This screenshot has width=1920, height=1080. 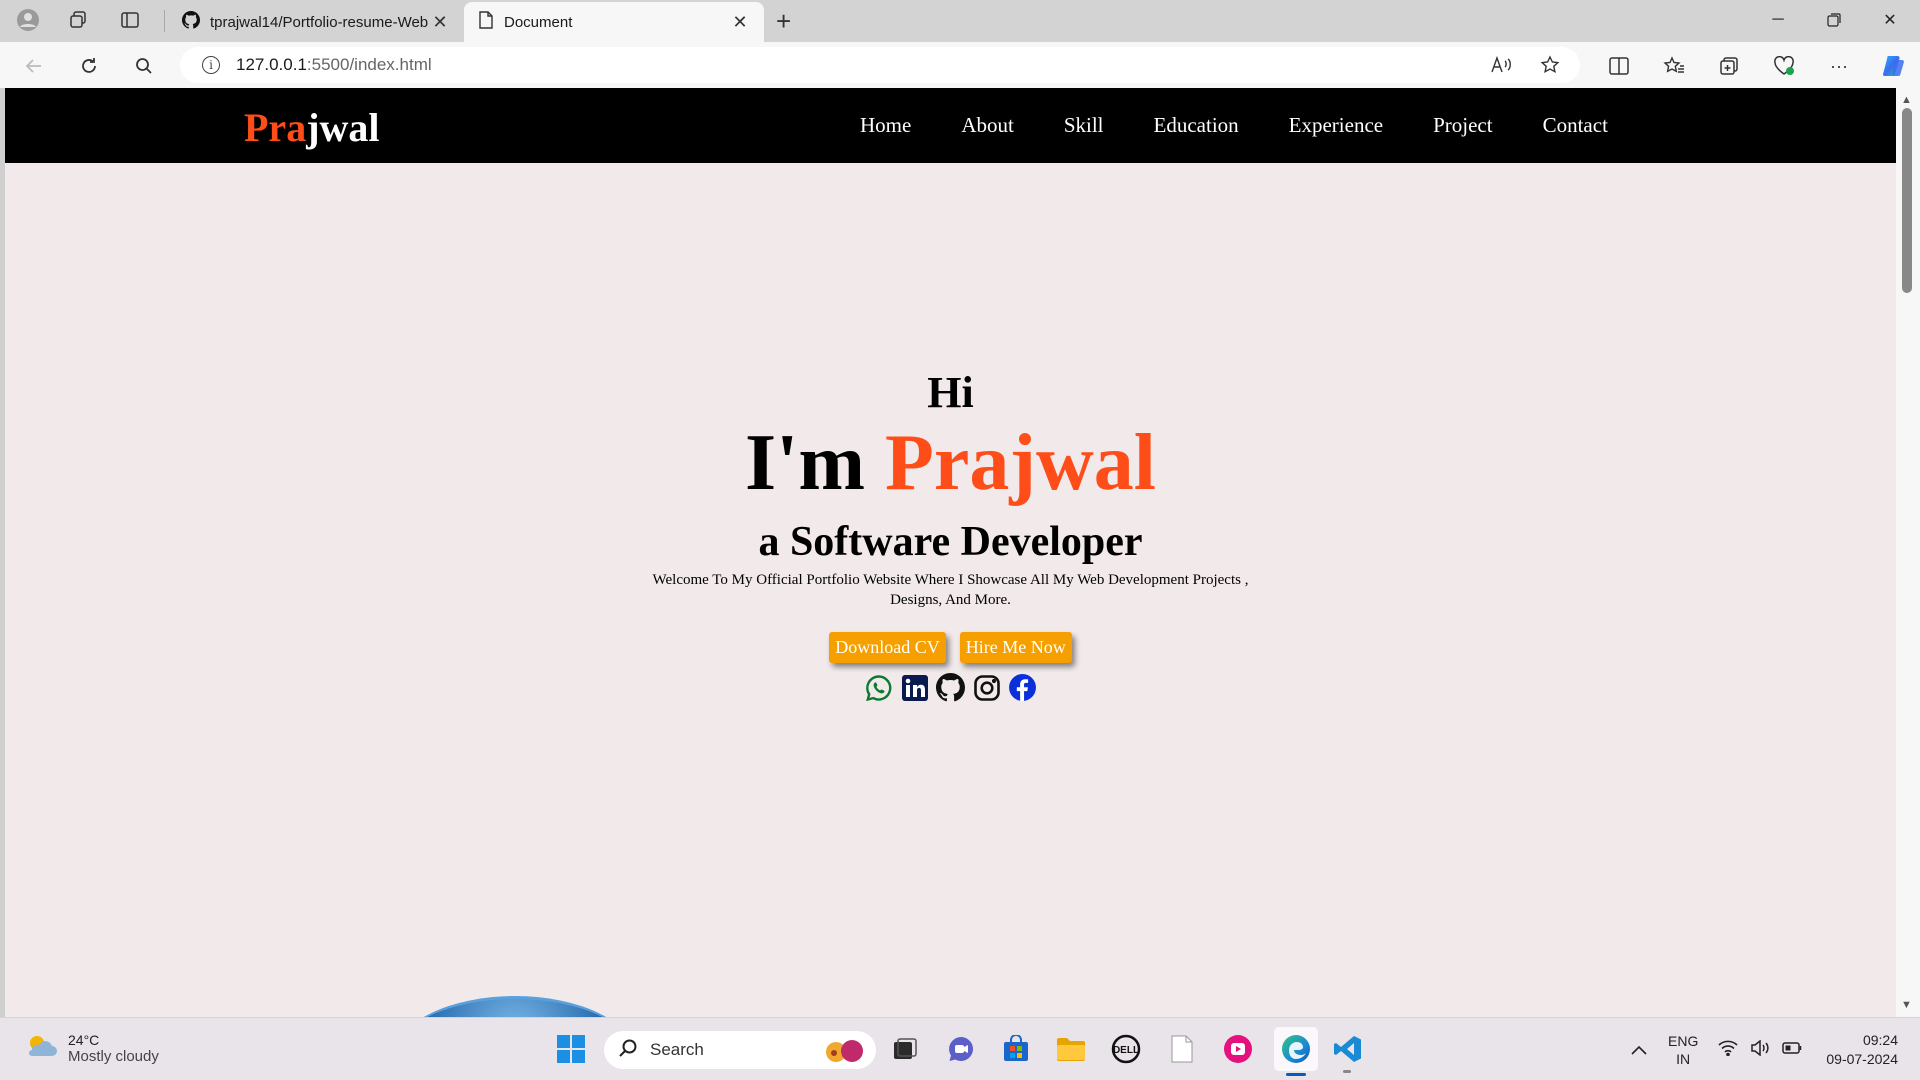 I want to click on site-info-icon: i, so click(x=211, y=65).